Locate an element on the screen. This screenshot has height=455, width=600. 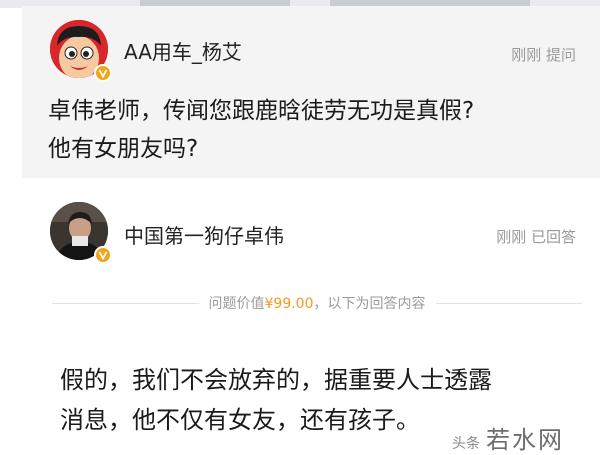
answer-meta: 刚刚 已回答 is located at coordinates (536, 236).